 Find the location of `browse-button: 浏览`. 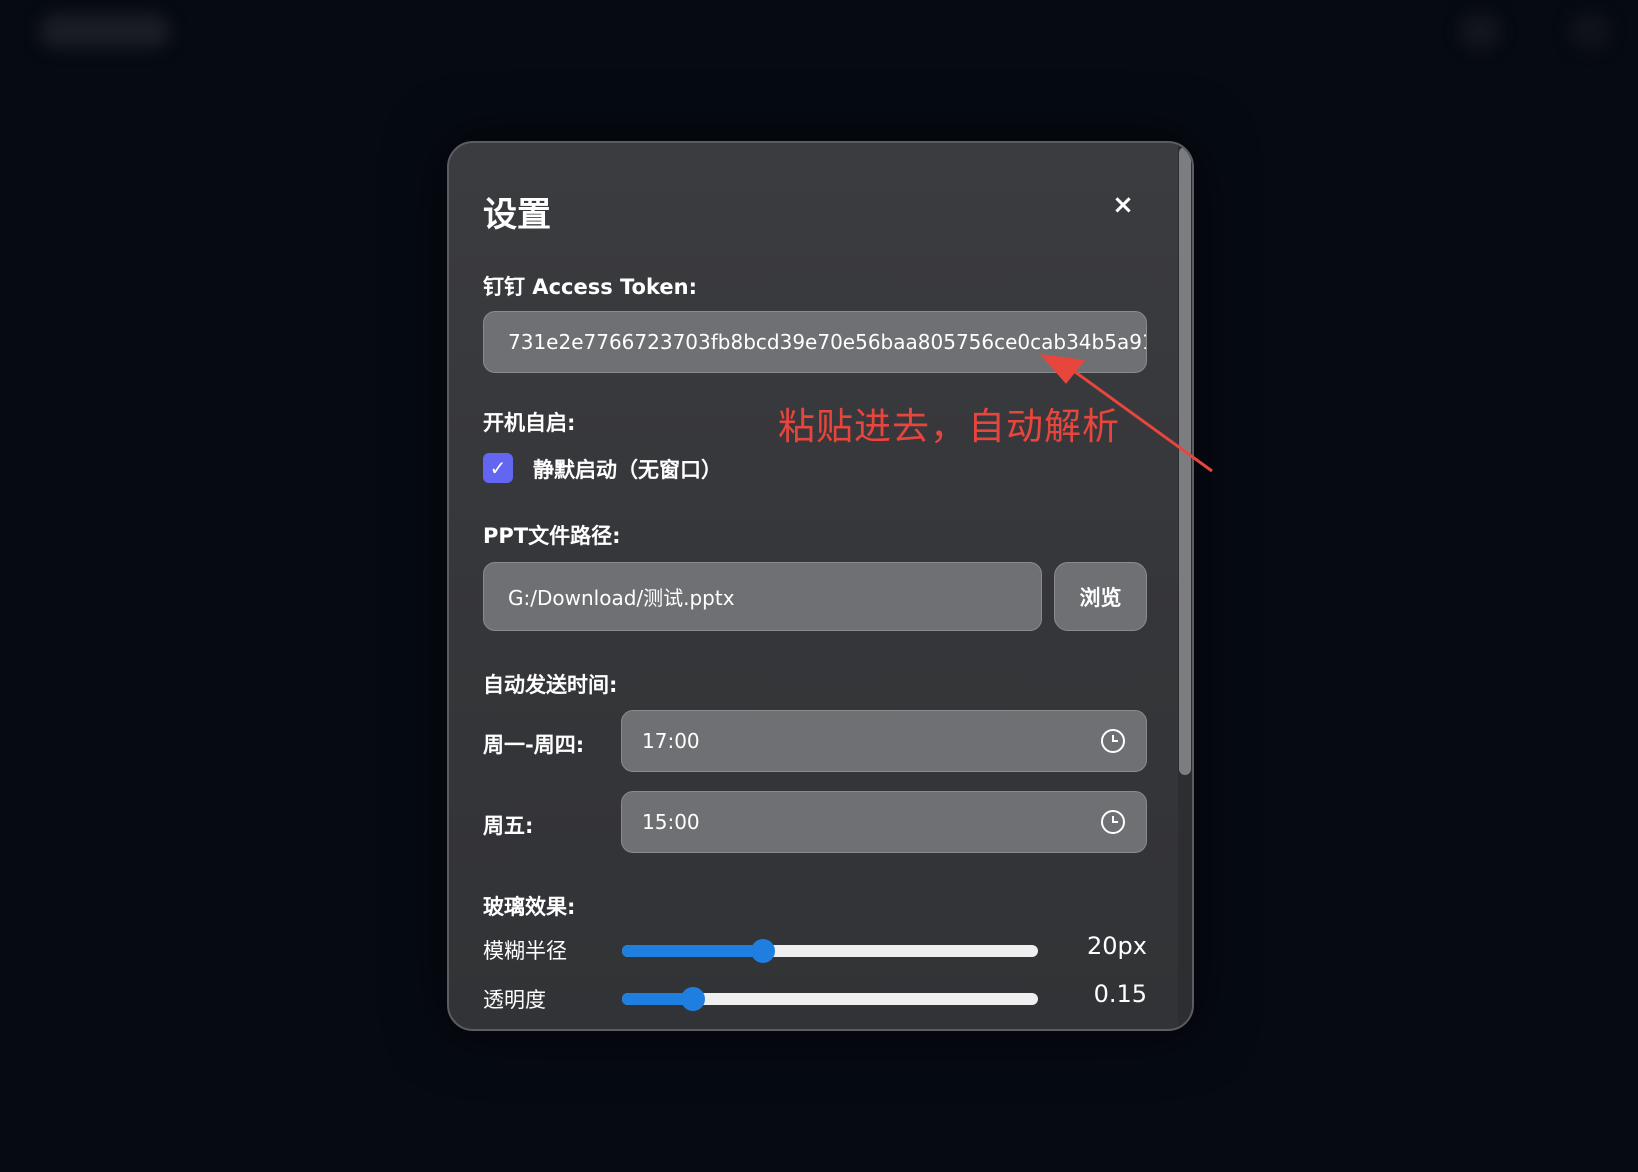

browse-button: 浏览 is located at coordinates (1100, 596).